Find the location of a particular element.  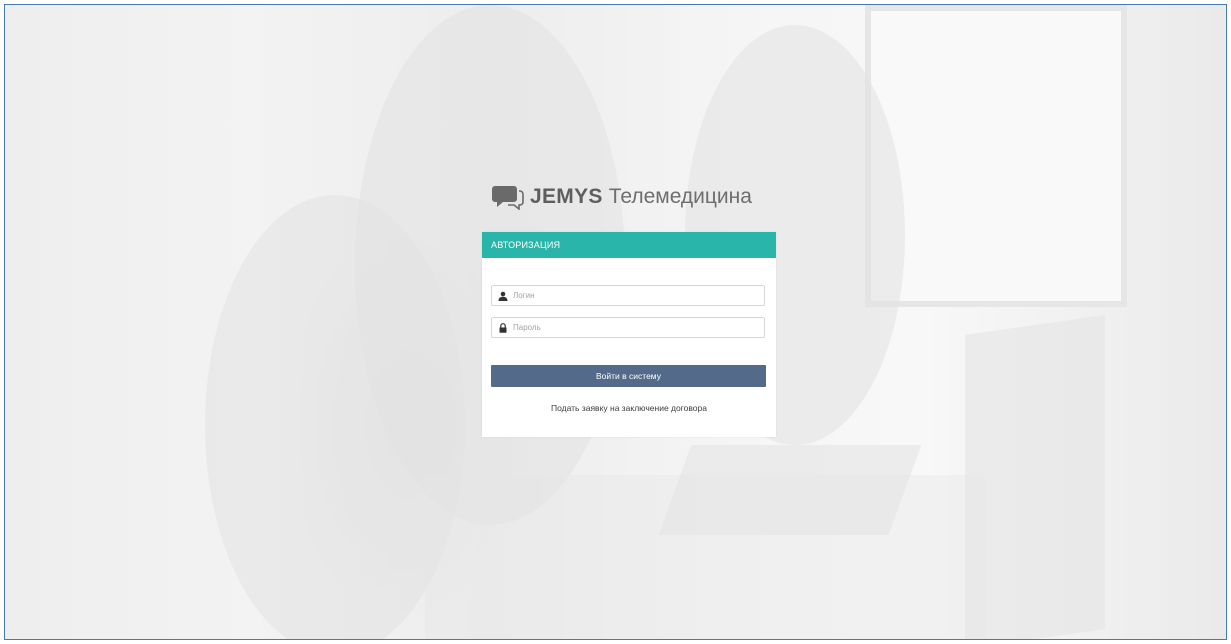

login-button: Войти в систему is located at coordinates (628, 376).